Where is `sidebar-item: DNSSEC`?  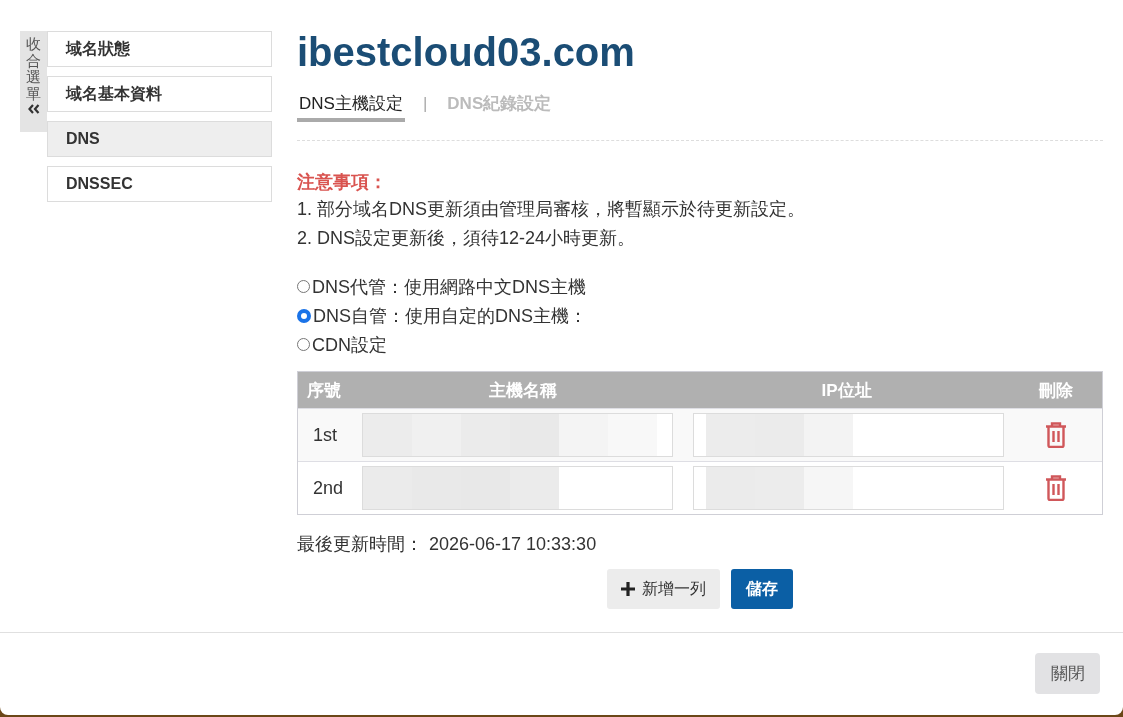
sidebar-item: DNSSEC is located at coordinates (159, 184).